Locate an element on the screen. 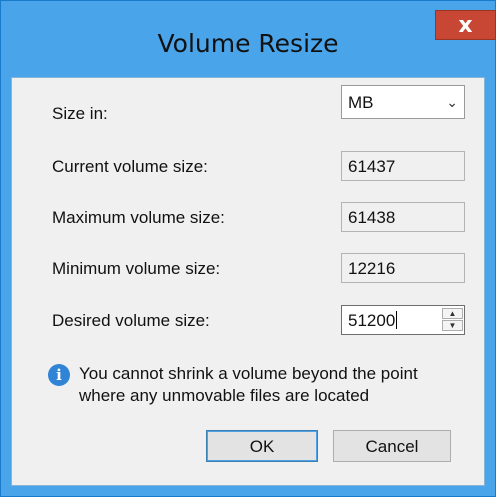 The width and height of the screenshot is (496, 497). maximum-volume-field: 61438 is located at coordinates (403, 217).